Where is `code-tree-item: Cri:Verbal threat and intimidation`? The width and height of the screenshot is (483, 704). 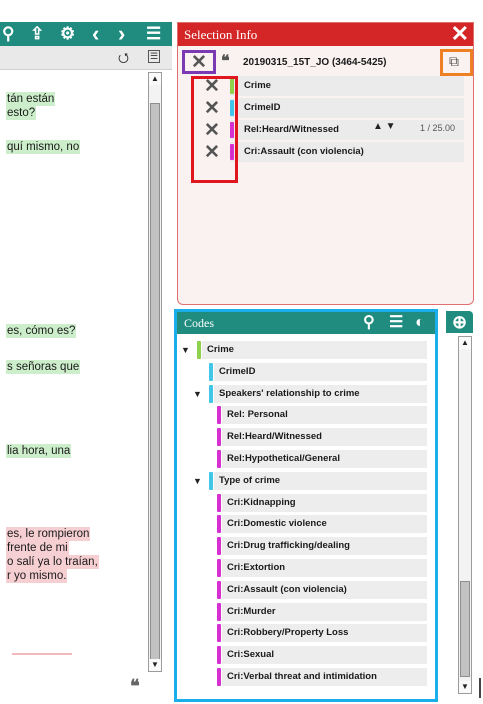 code-tree-item: Cri:Verbal threat and intimidation is located at coordinates (306, 677).